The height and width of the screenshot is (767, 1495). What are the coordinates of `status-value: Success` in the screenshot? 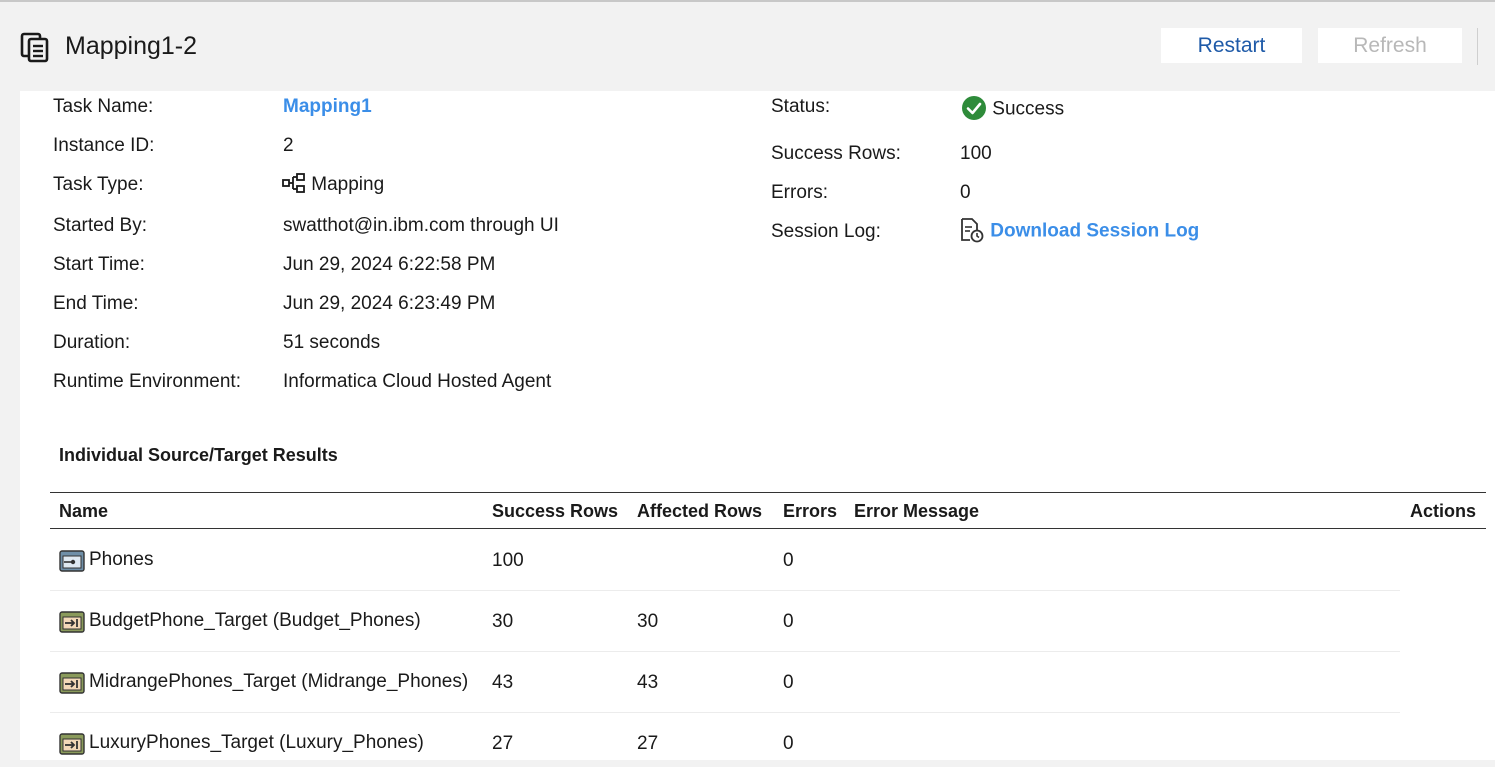 It's located at (1013, 108).